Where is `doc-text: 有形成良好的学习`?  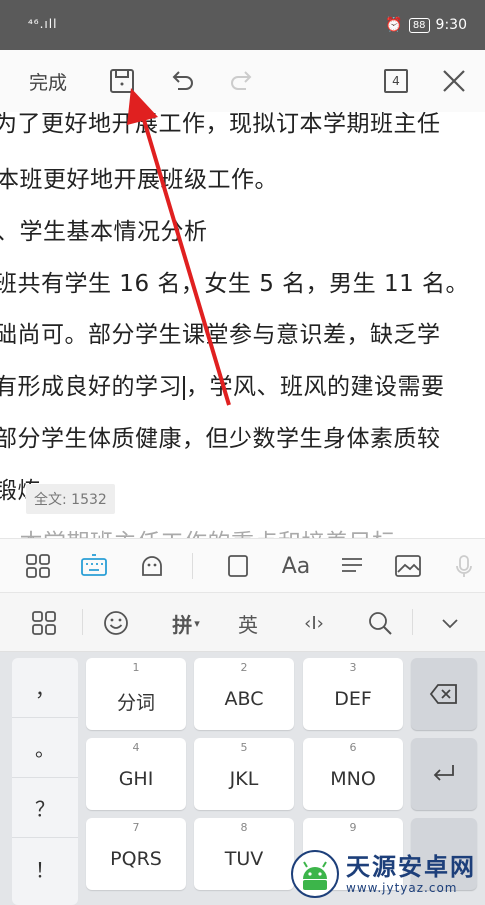 doc-text: 有形成良好的学习 is located at coordinates (91, 387).